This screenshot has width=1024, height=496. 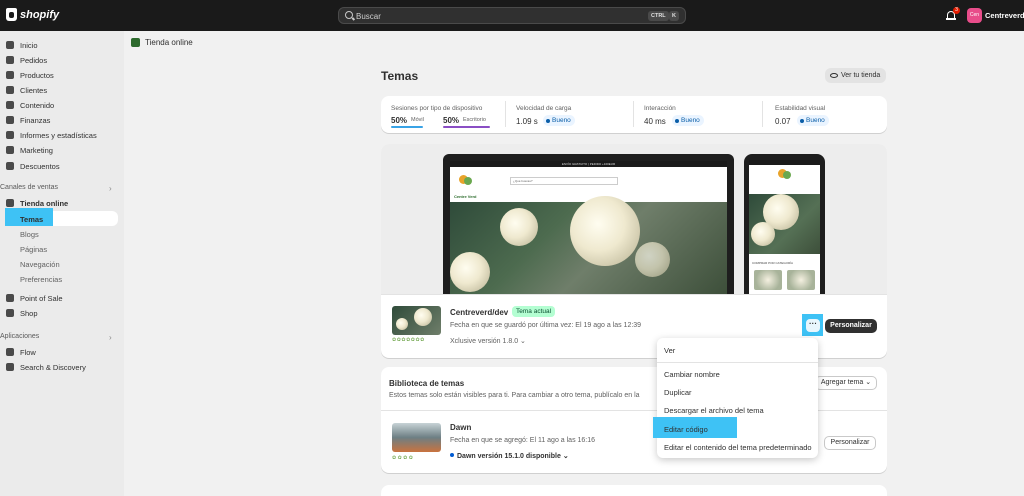 What do you see at coordinates (40, 264) in the screenshot?
I see `sidebar-sub-navegacion: Navegación` at bounding box center [40, 264].